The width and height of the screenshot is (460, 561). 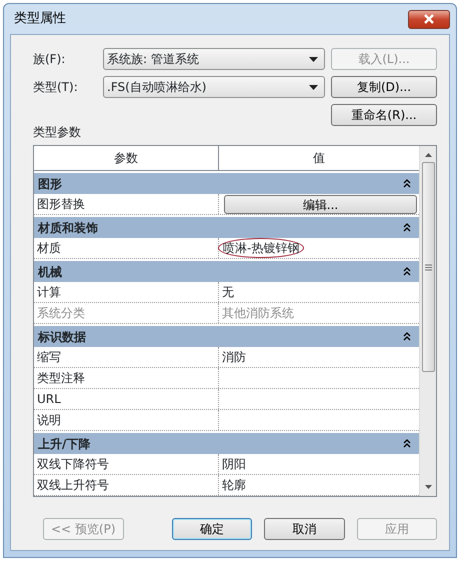 What do you see at coordinates (304, 529) in the screenshot?
I see `dialog-button: 取消` at bounding box center [304, 529].